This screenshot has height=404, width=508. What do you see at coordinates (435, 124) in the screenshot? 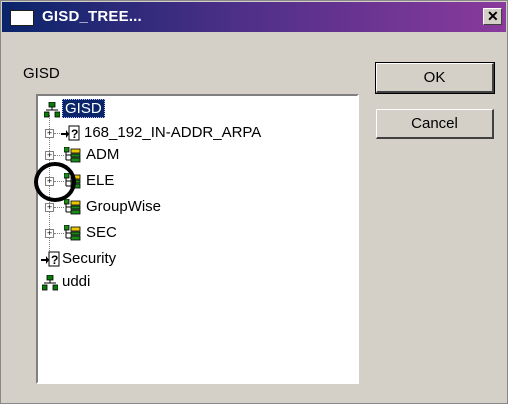
I see `cancel-button: Cancel` at bounding box center [435, 124].